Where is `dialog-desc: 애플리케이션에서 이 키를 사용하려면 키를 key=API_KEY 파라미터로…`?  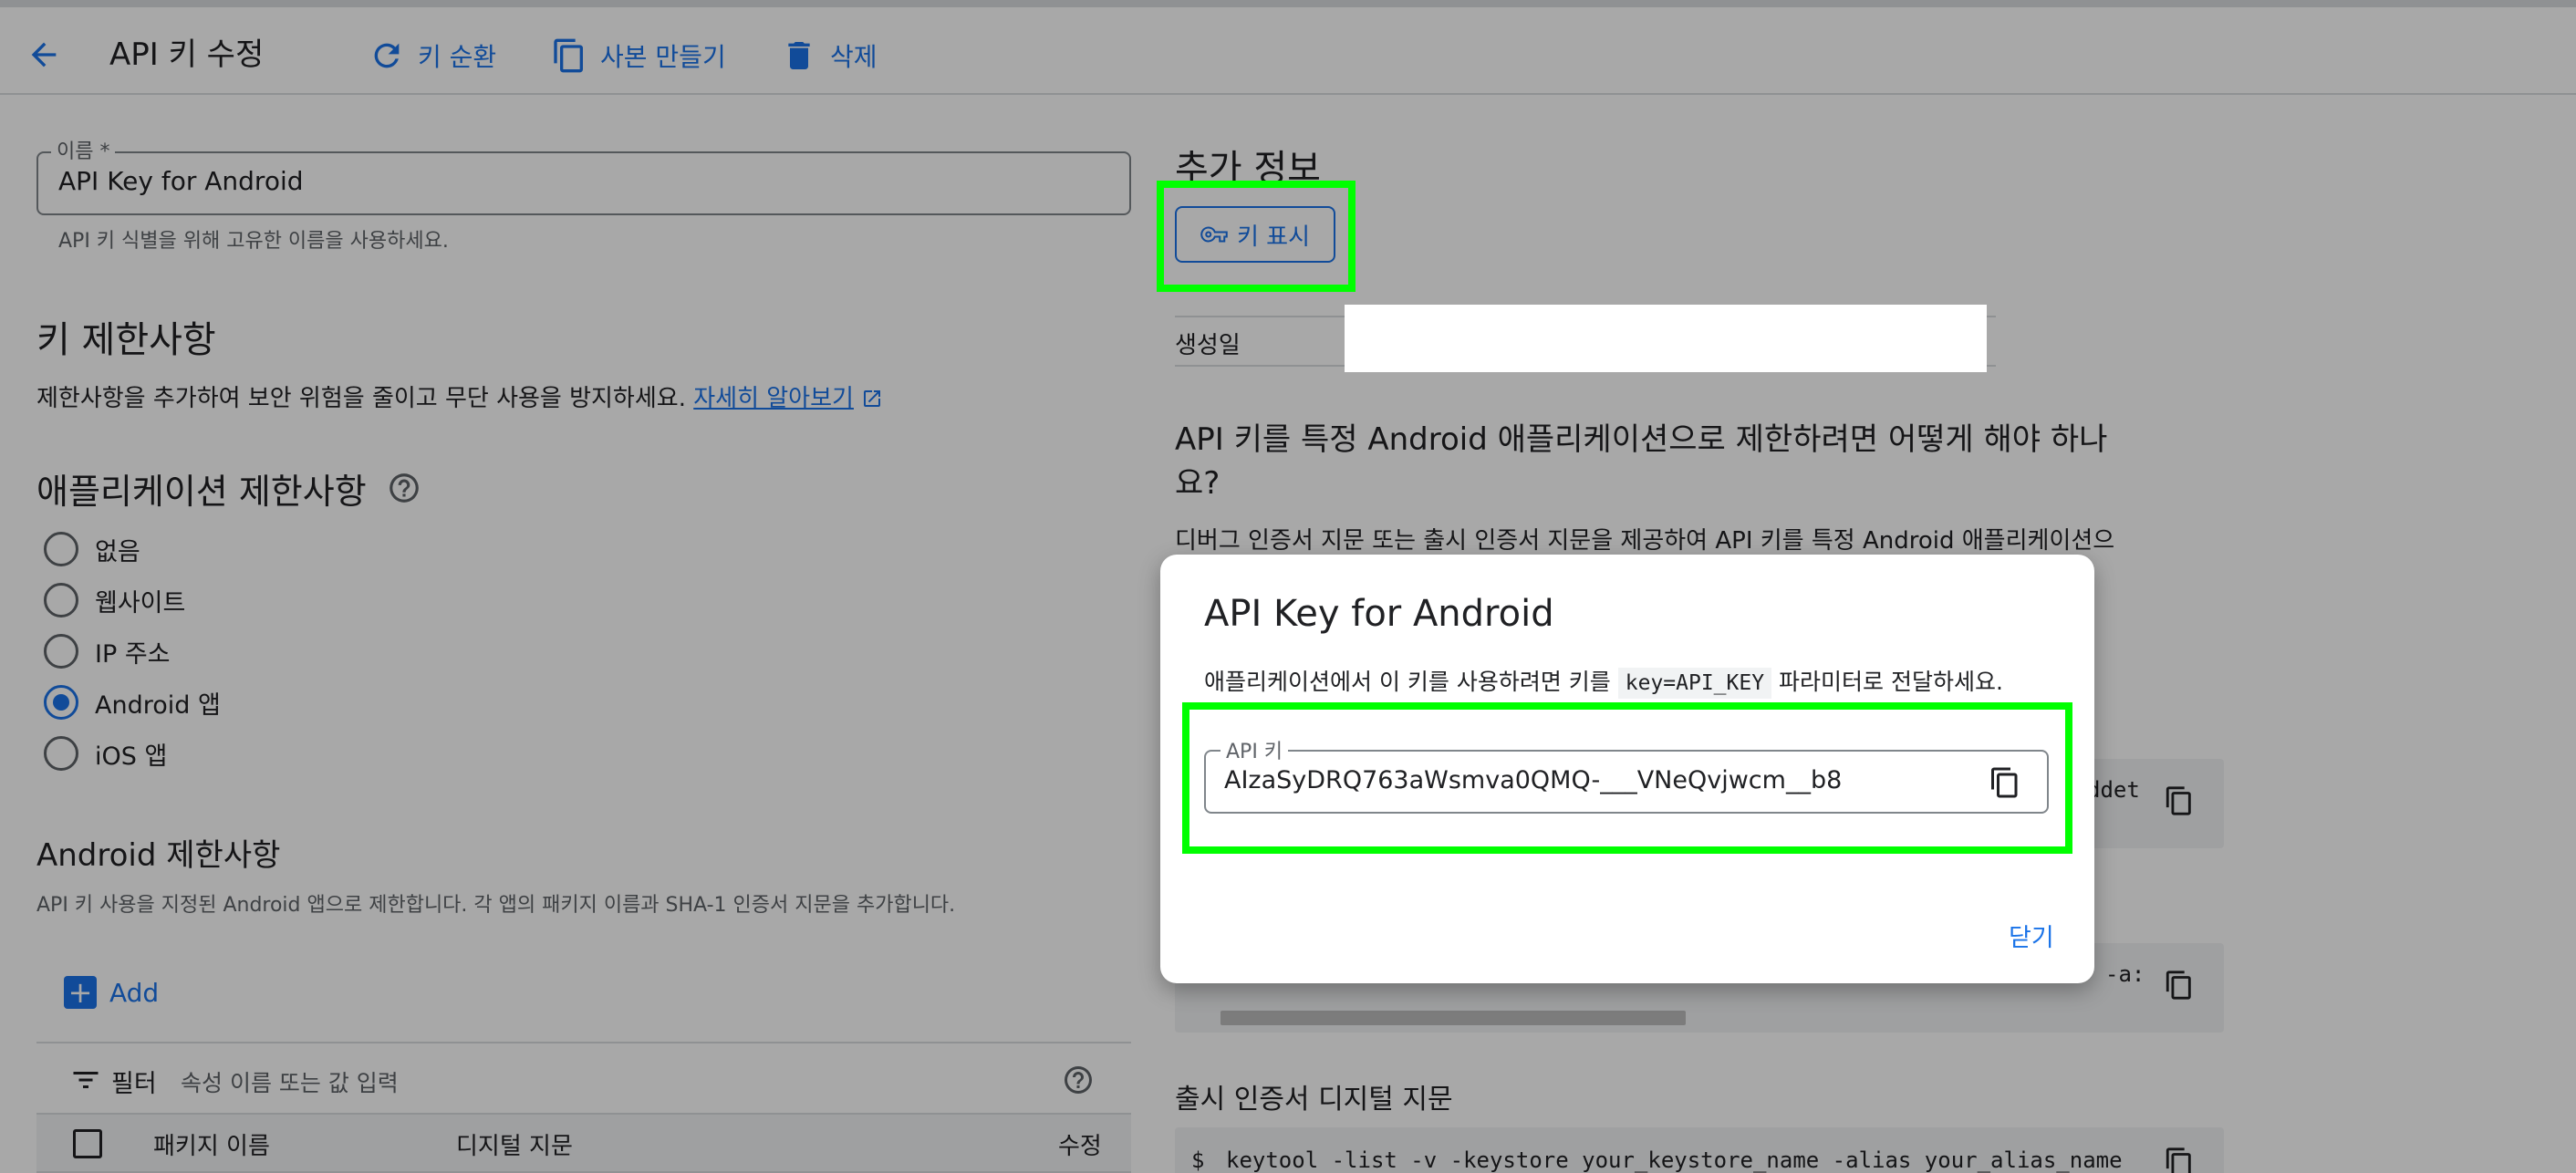 dialog-desc: 애플리케이션에서 이 키를 사용하려면 키를 key=API_KEY 파라미터로… is located at coordinates (1603, 681).